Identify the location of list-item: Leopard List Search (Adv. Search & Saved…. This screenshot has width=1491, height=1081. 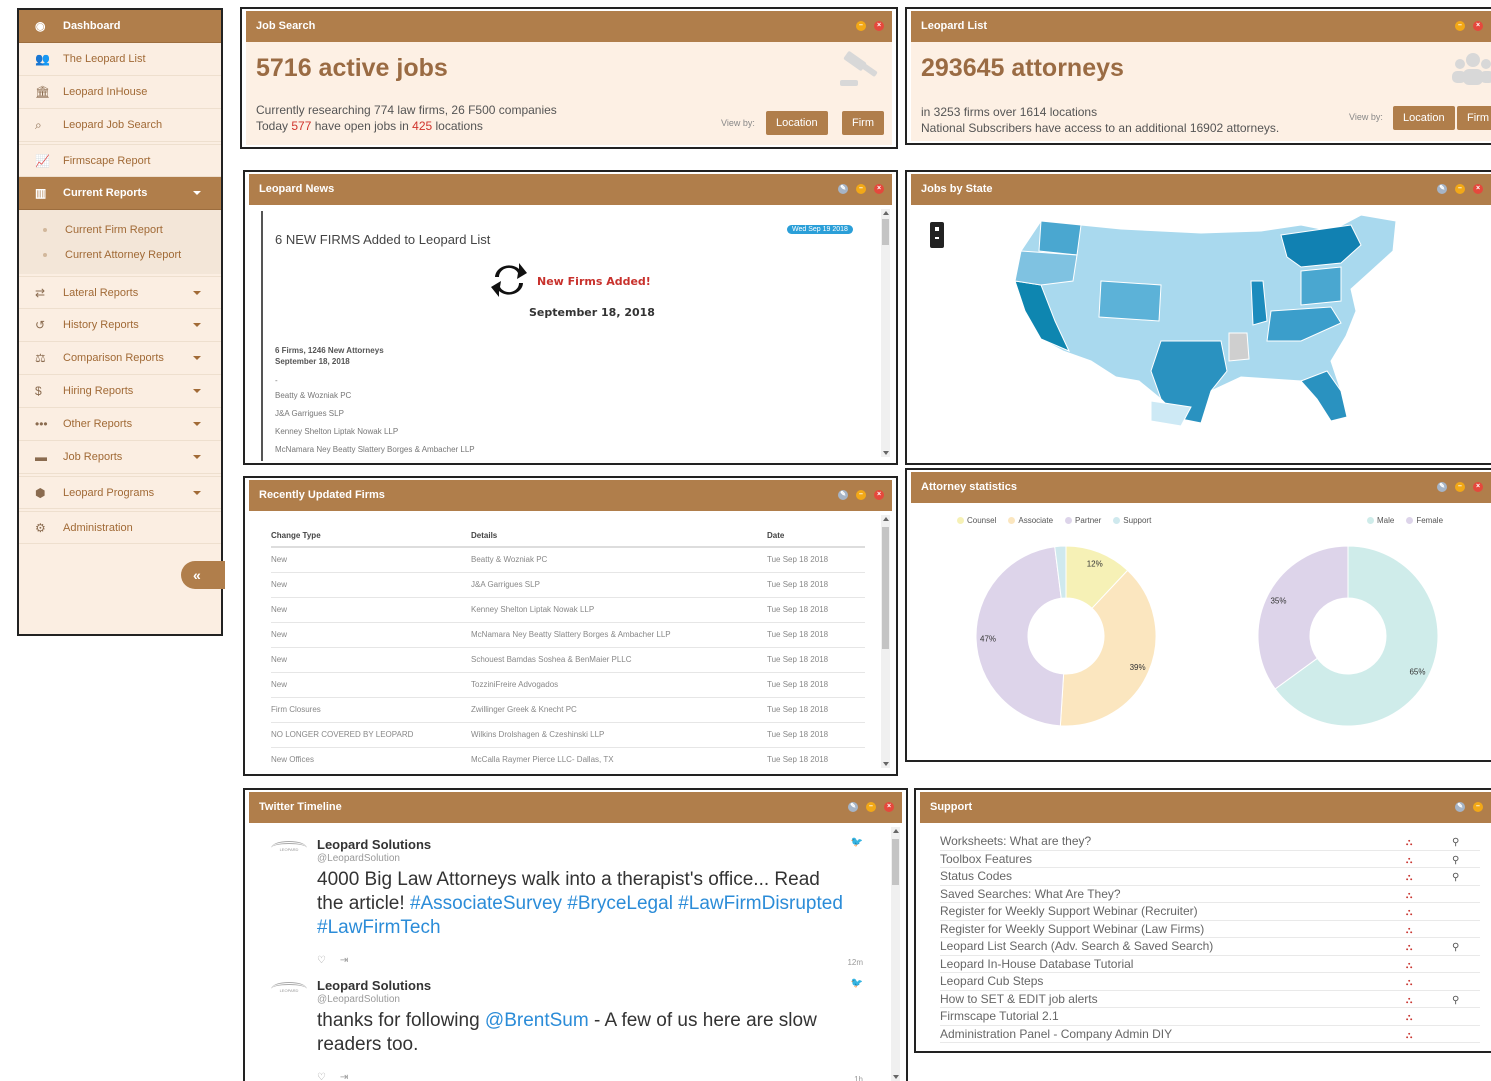
(1210, 947).